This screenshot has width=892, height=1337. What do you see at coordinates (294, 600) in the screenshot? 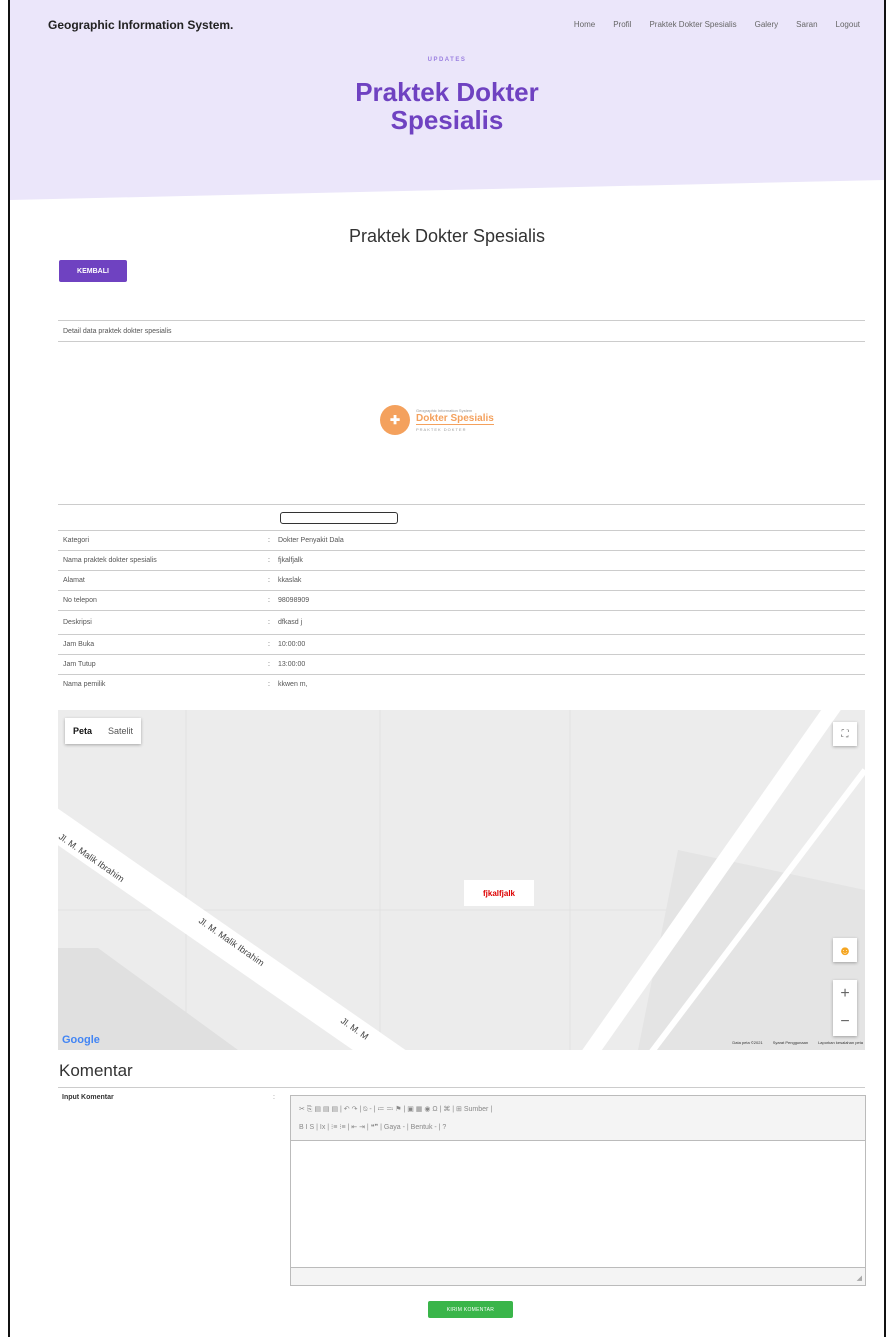
I see `detail-value: 98098909` at bounding box center [294, 600].